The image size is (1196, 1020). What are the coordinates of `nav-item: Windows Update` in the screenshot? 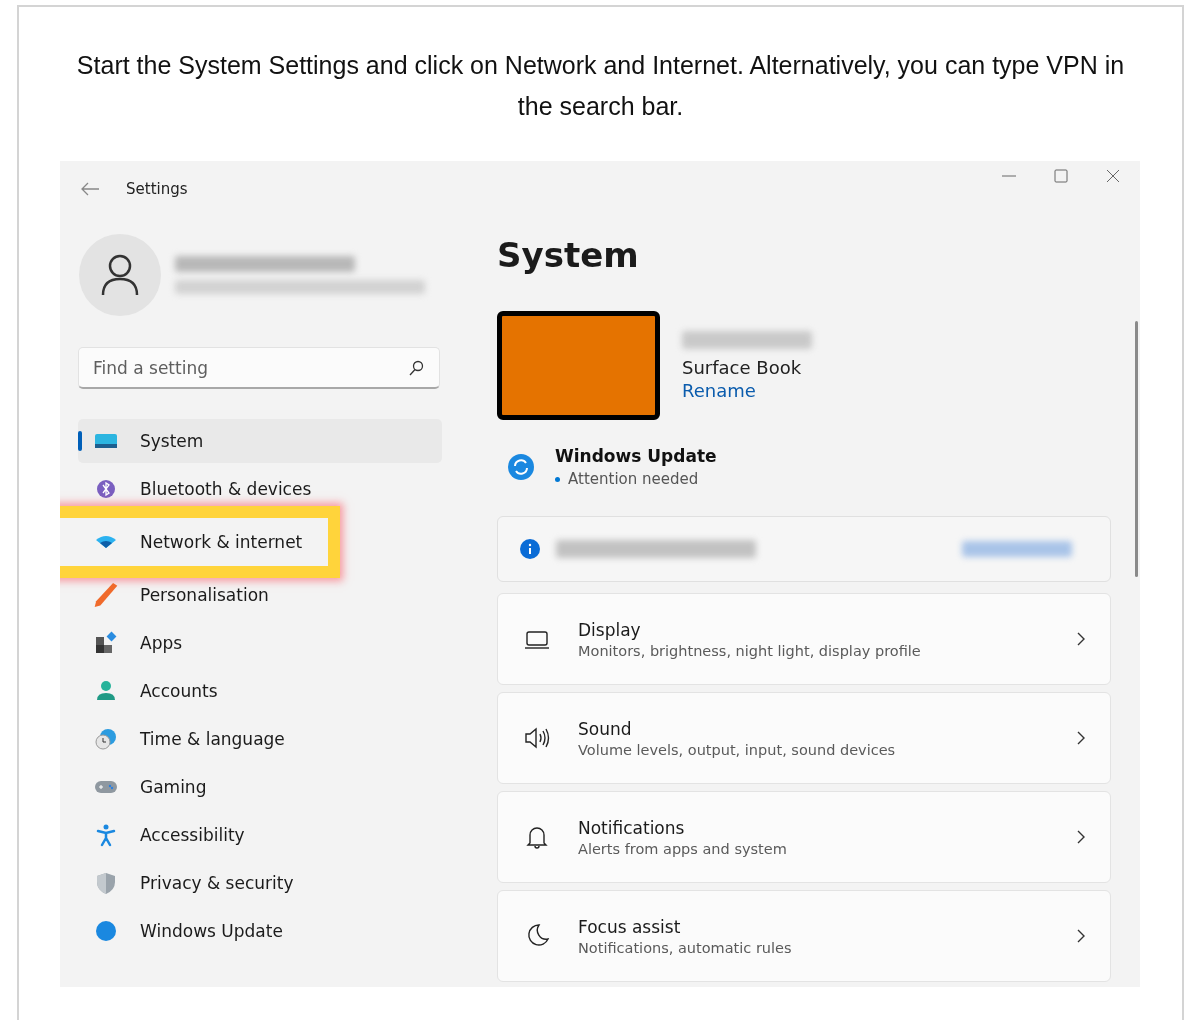 It's located at (260, 931).